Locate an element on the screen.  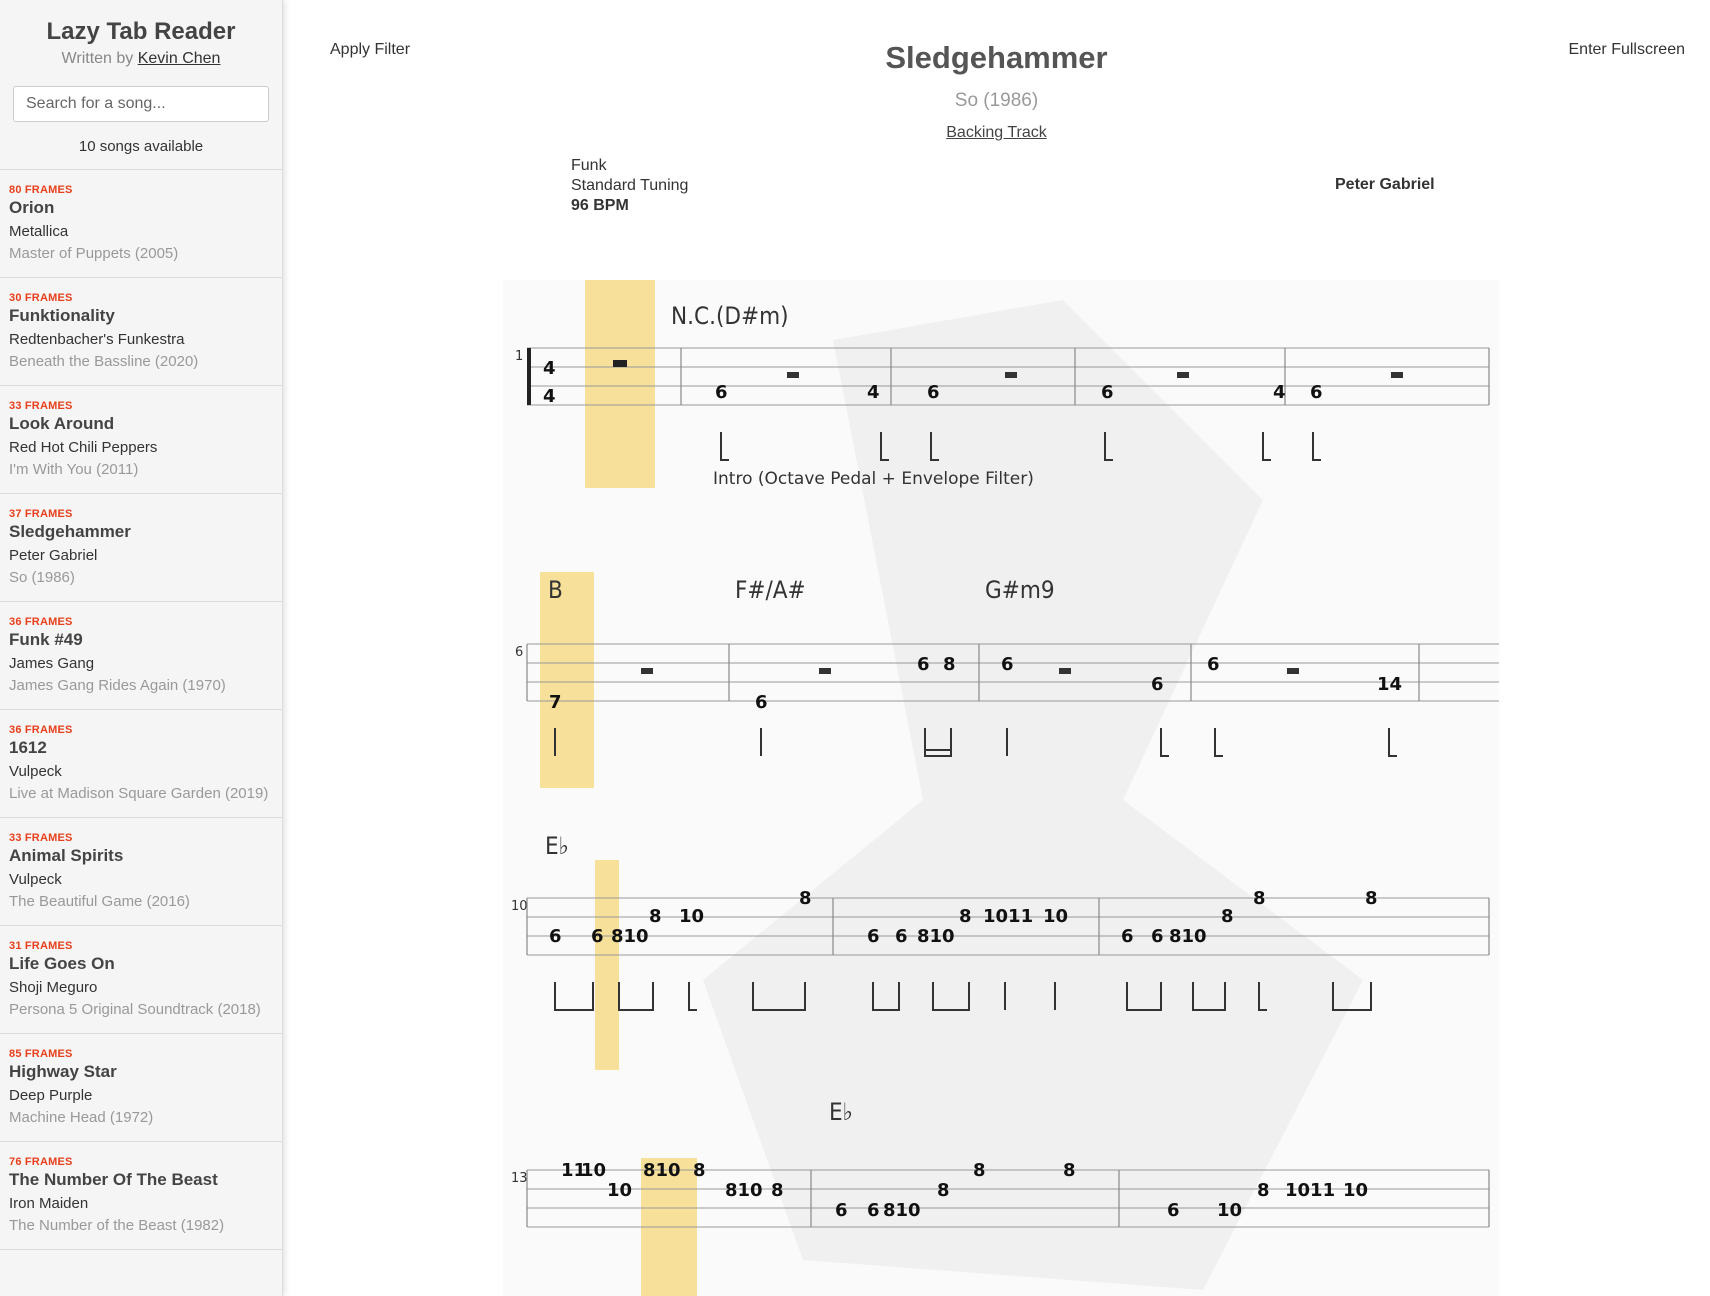
song-item-title: Life Goes On is located at coordinates (62, 963).